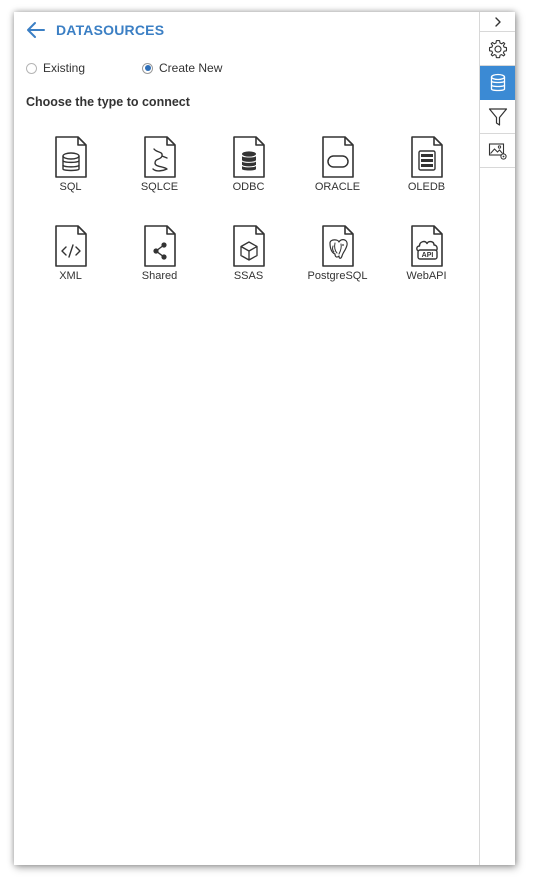 Image resolution: width=536 pixels, height=886 pixels. I want to click on rail-filter-button, so click(497, 117).